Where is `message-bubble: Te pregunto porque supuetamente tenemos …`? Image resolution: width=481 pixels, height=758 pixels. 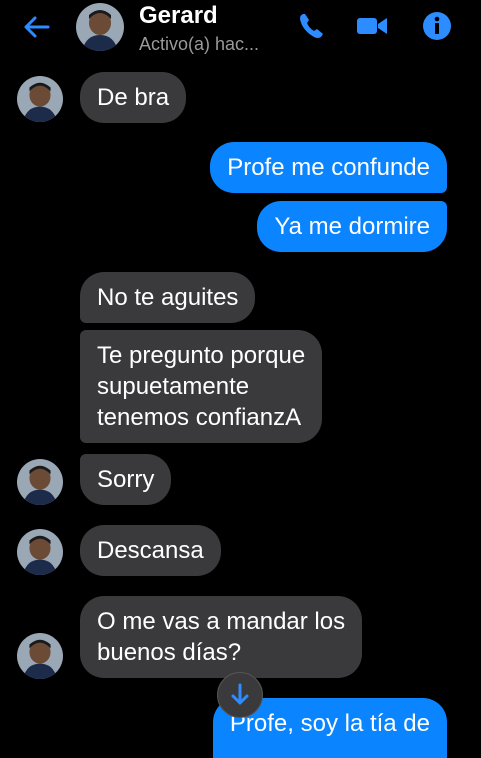
message-bubble: Te pregunto porque supuetamente tenemos … is located at coordinates (201, 386).